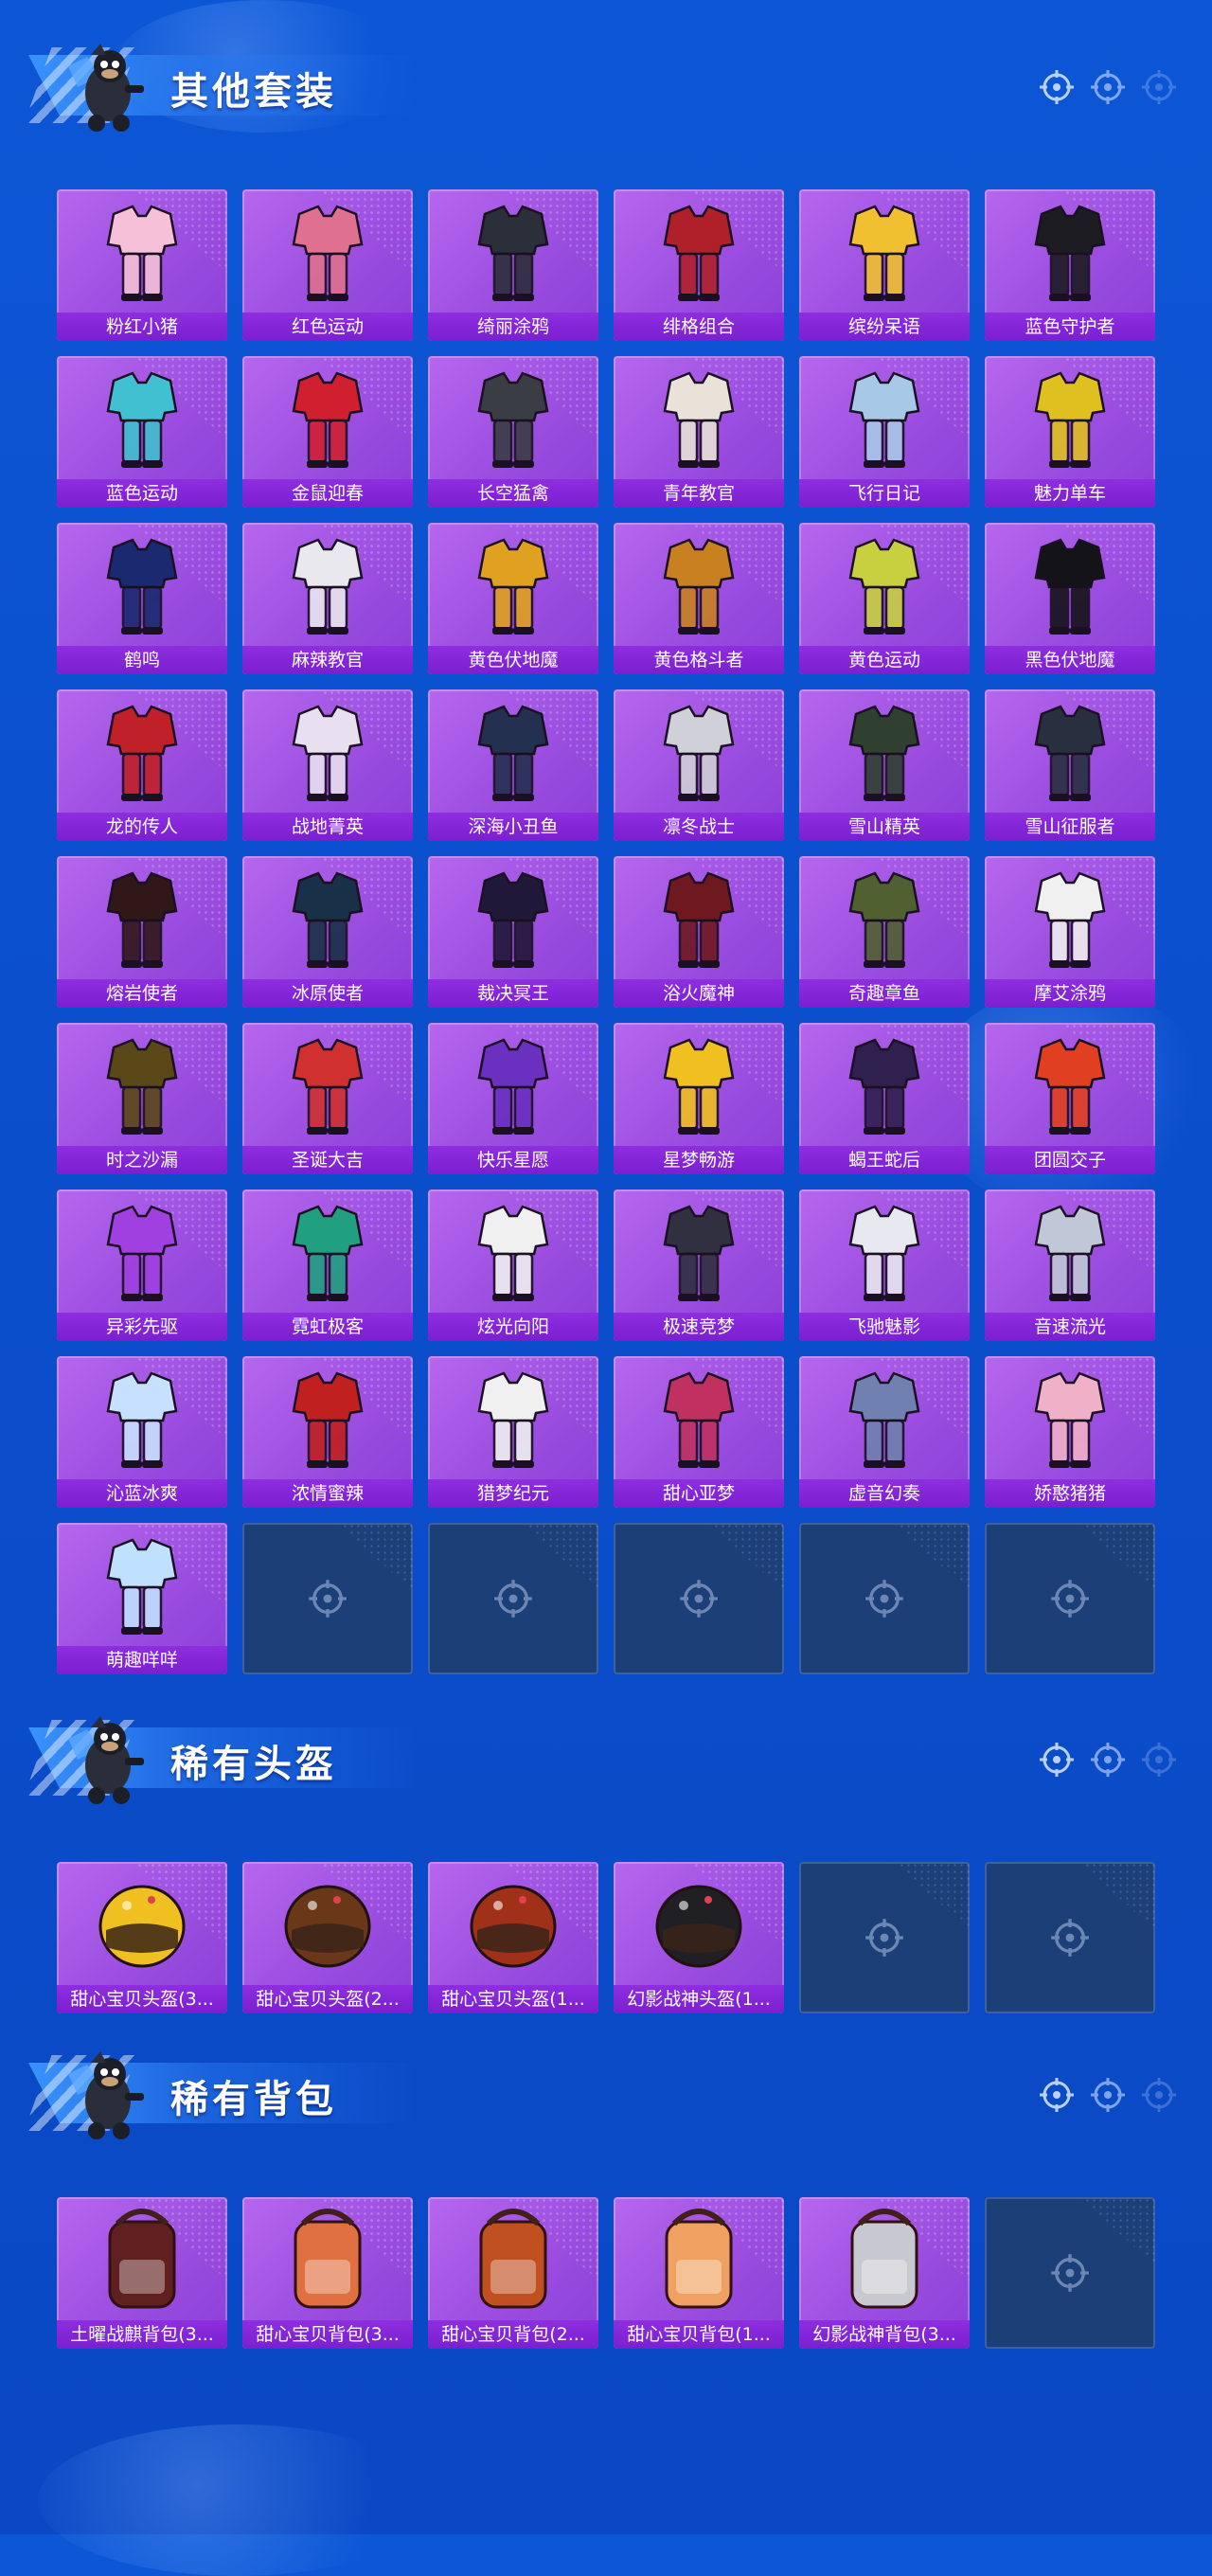 This screenshot has width=1212, height=2576. Describe the element at coordinates (327, 1098) in the screenshot. I see `item-card: 圣诞大吉` at that location.